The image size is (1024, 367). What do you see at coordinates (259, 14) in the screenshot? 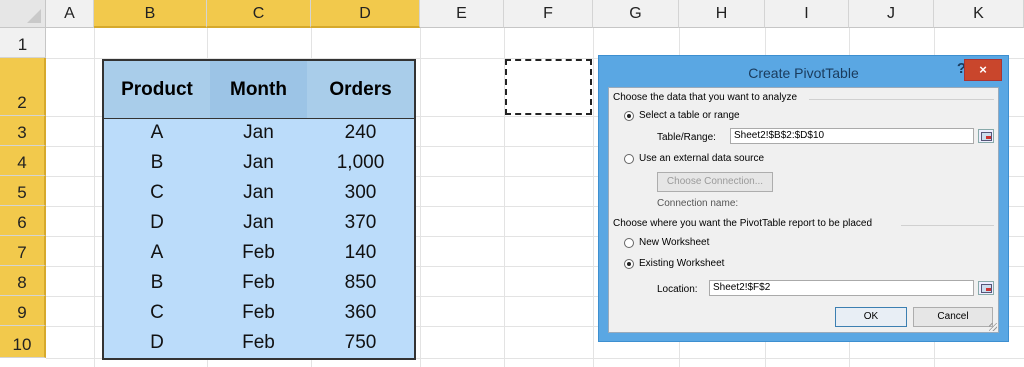
I see `column-header-c: C` at bounding box center [259, 14].